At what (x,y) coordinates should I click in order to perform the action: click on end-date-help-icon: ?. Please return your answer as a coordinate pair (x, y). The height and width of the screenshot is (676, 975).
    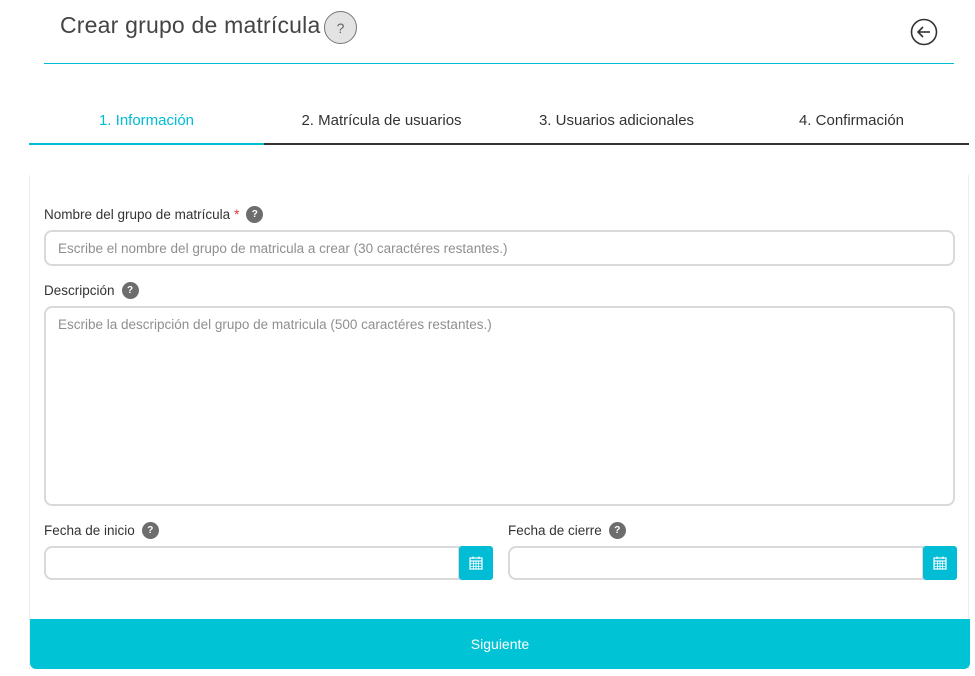
    Looking at the image, I should click on (617, 530).